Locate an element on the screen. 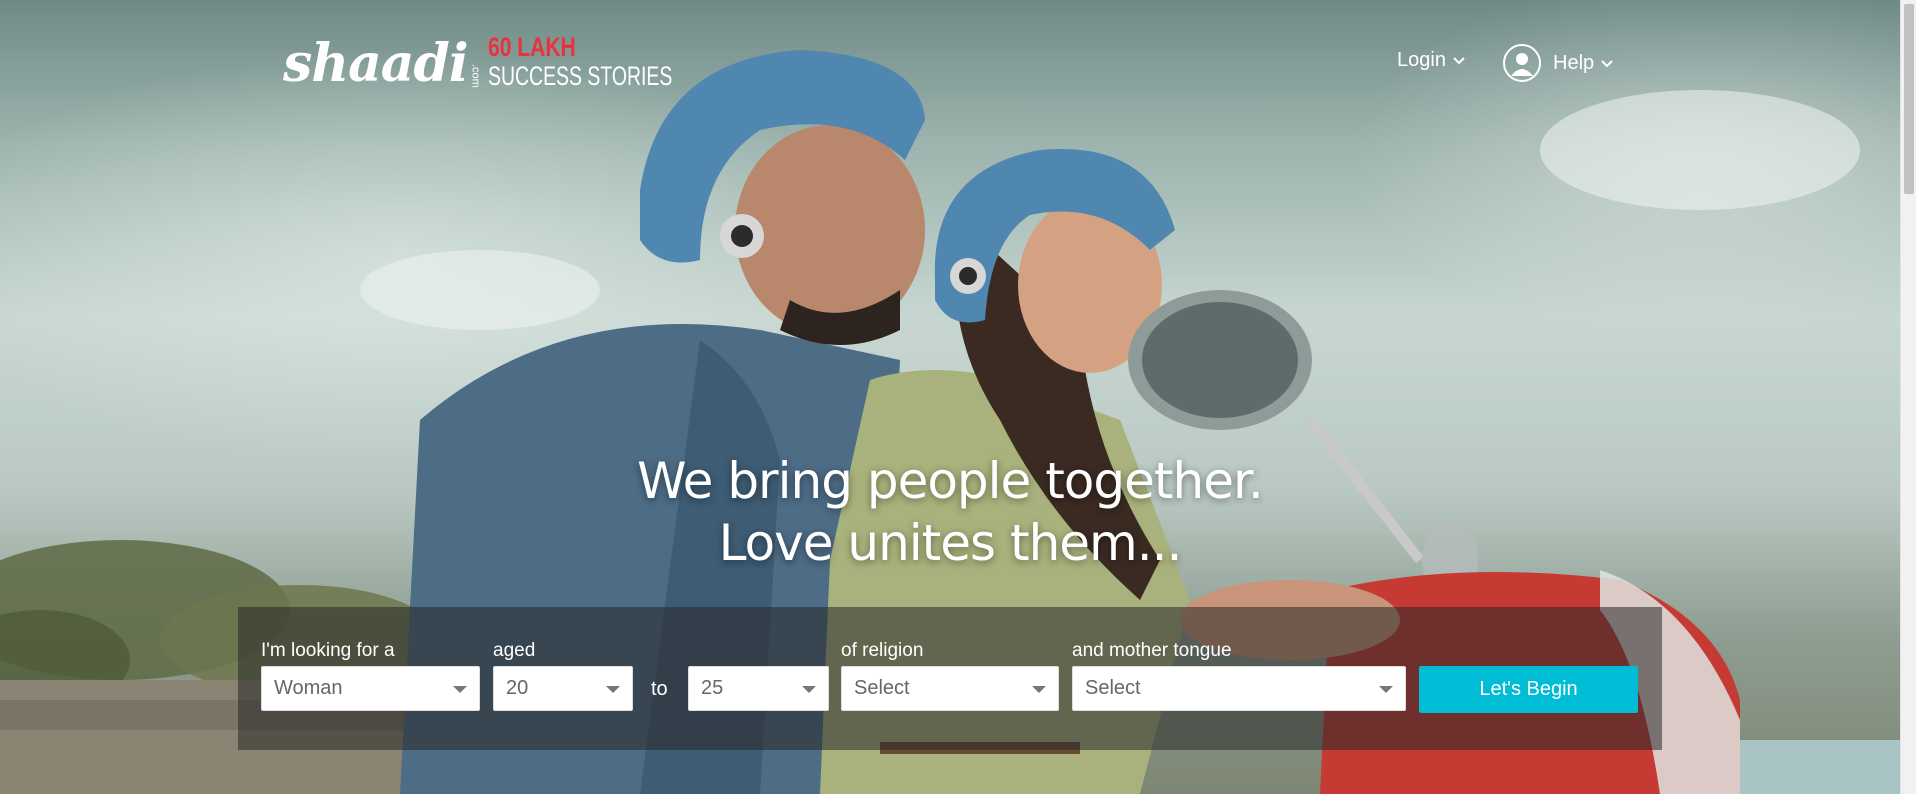 This screenshot has width=1916, height=794. help-label: Help is located at coordinates (1574, 62).